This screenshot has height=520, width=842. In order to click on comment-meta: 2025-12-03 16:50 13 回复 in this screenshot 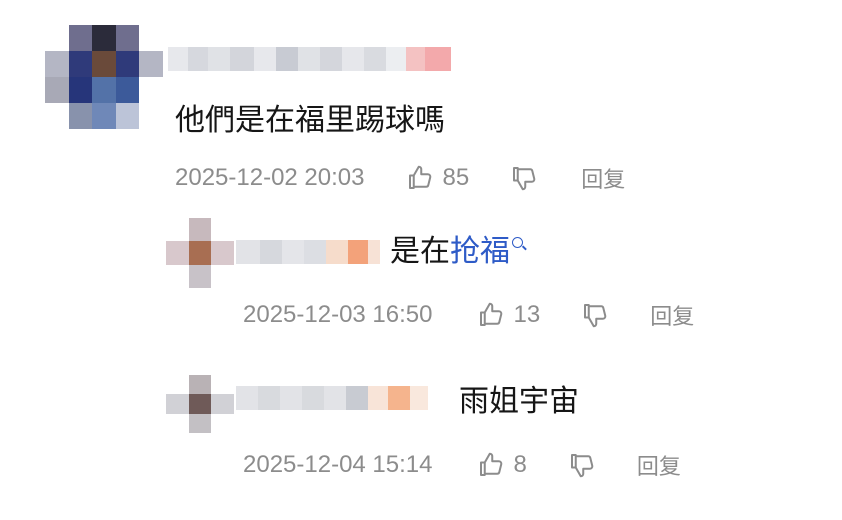, I will do `click(468, 315)`.